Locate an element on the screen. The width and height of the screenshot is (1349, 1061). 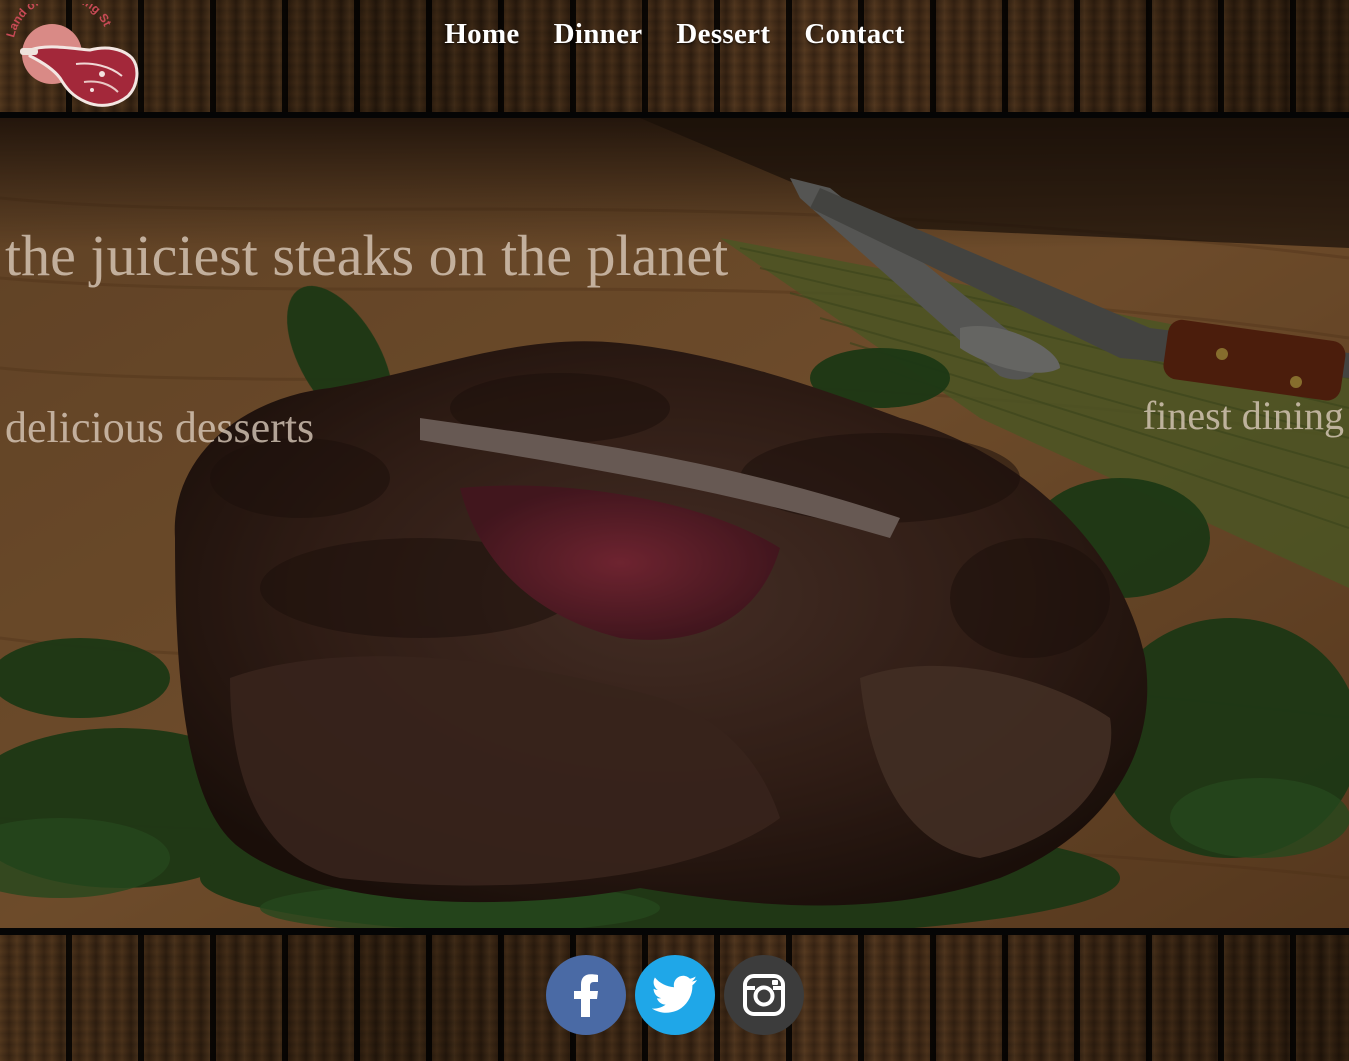
hero-tagline-steaks: the juiciest steaks on the planet is located at coordinates (367, 255).